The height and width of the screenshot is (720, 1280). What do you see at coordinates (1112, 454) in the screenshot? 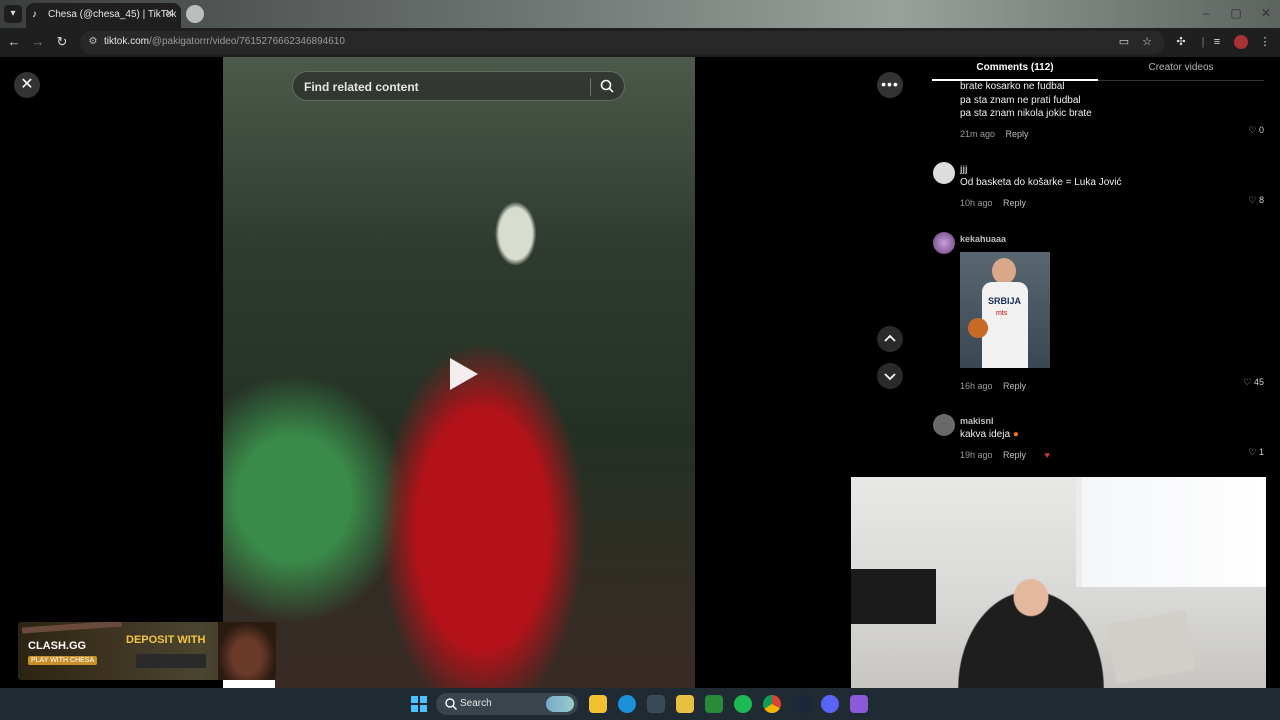
I see `comment-meta: 19h ago Reply ♥` at bounding box center [1112, 454].